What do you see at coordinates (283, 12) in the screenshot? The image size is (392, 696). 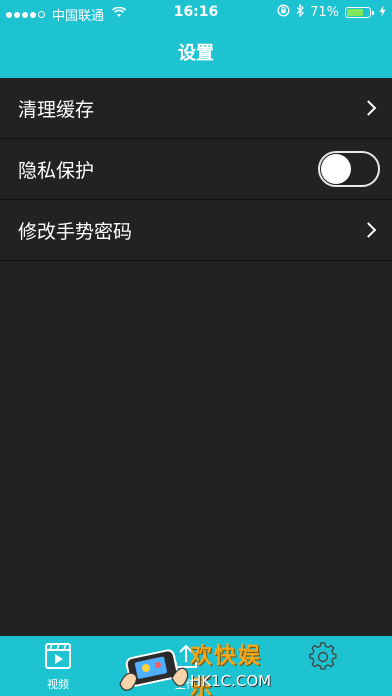 I see `orientation-lock-icon` at bounding box center [283, 12].